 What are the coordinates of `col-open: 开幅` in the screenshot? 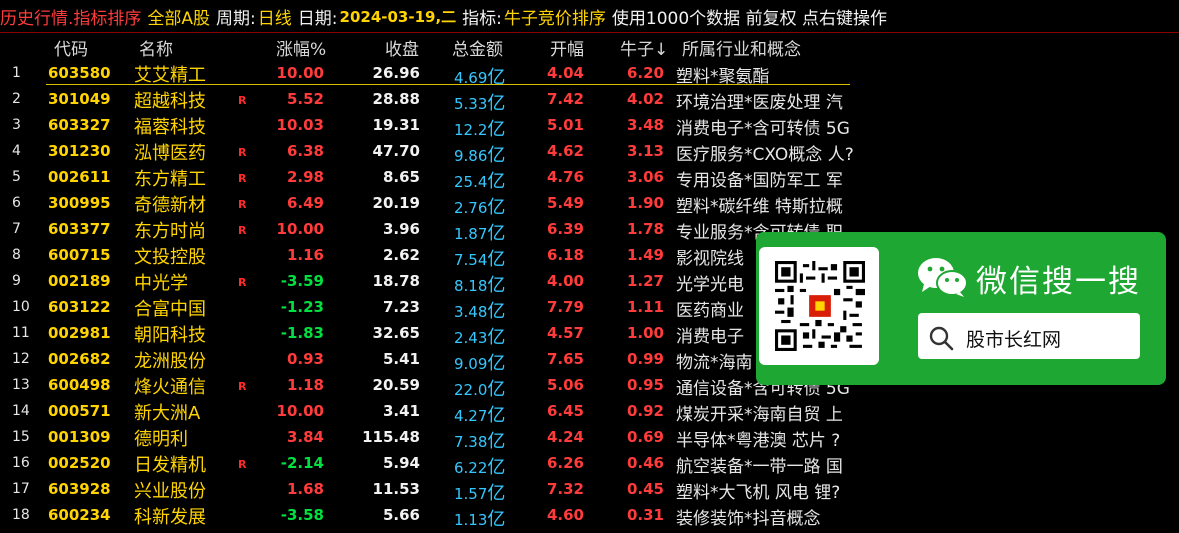 It's located at (567, 47).